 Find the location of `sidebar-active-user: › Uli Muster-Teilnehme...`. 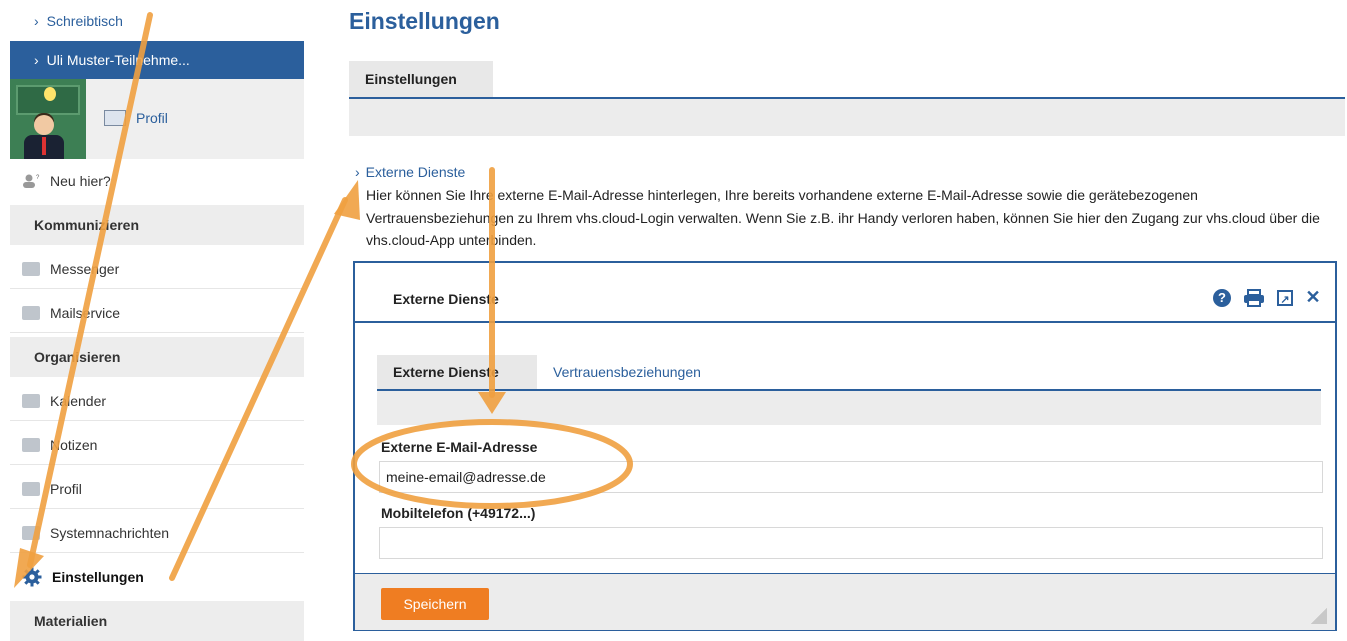

sidebar-active-user: › Uli Muster-Teilnehme... is located at coordinates (157, 60).